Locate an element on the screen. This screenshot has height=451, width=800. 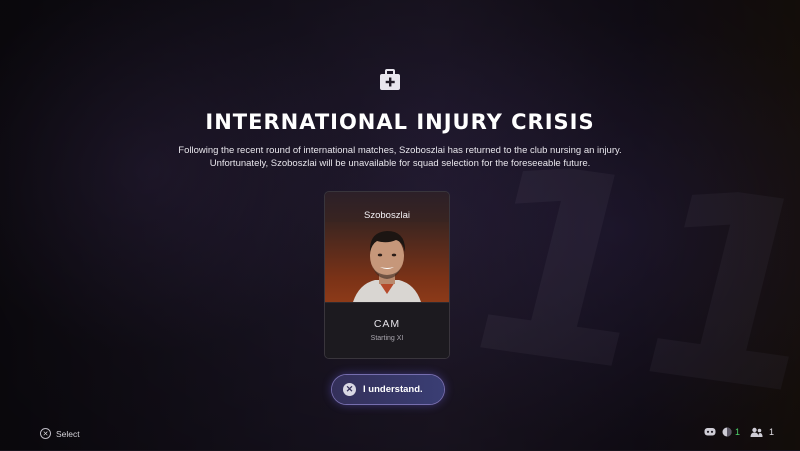
select-hint: ✕ Select is located at coordinates (60, 433).